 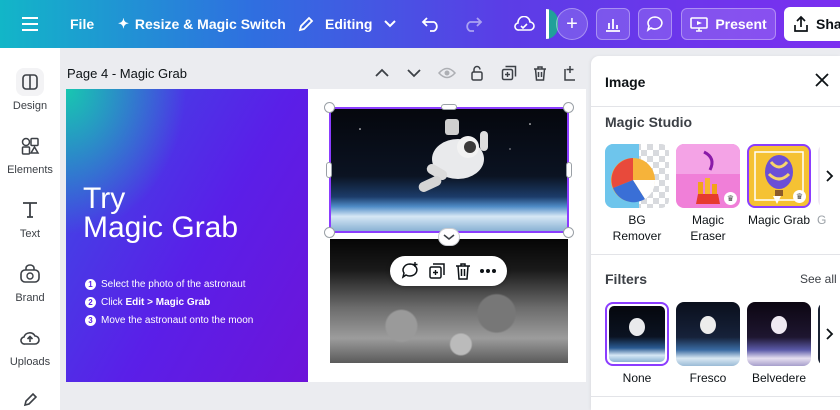 I want to click on delete-icon, so click(x=463, y=271).